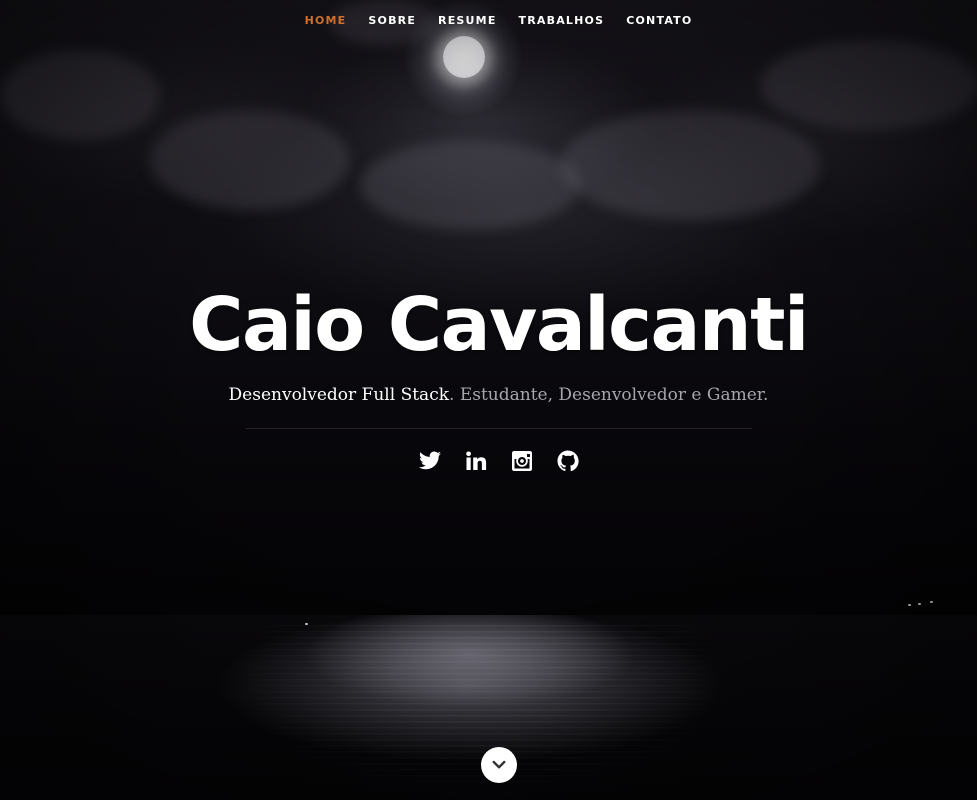 The width and height of the screenshot is (977, 800). I want to click on nav-item-trabalhos: TRABALHOS, so click(562, 20).